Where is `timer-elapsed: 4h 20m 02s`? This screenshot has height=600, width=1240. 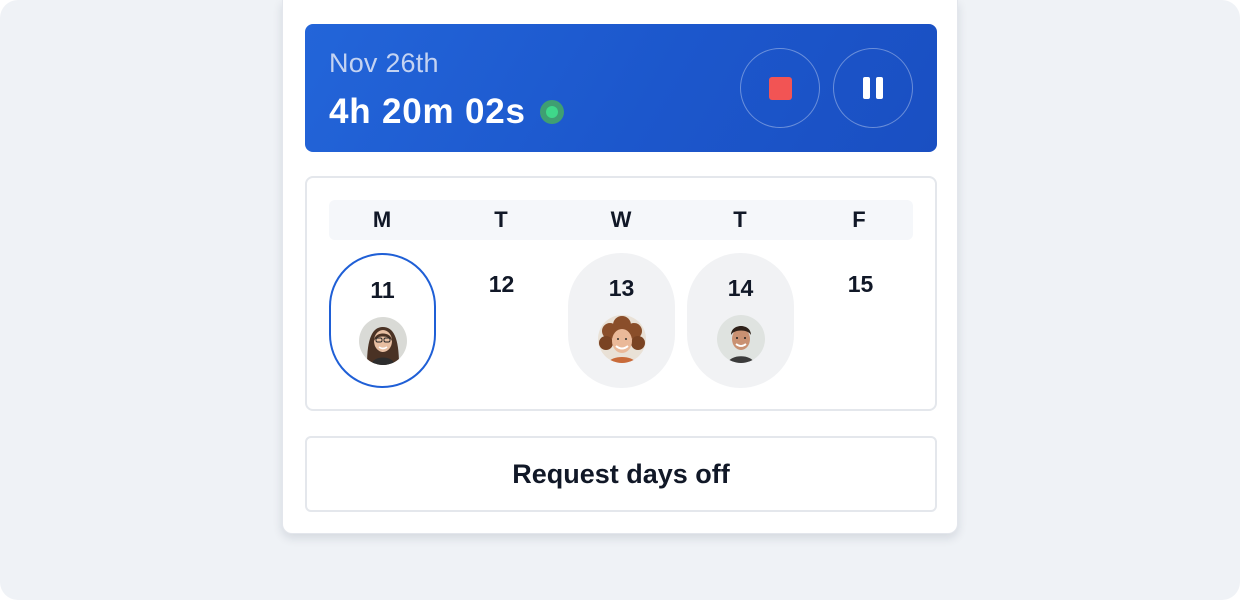 timer-elapsed: 4h 20m 02s is located at coordinates (446, 112).